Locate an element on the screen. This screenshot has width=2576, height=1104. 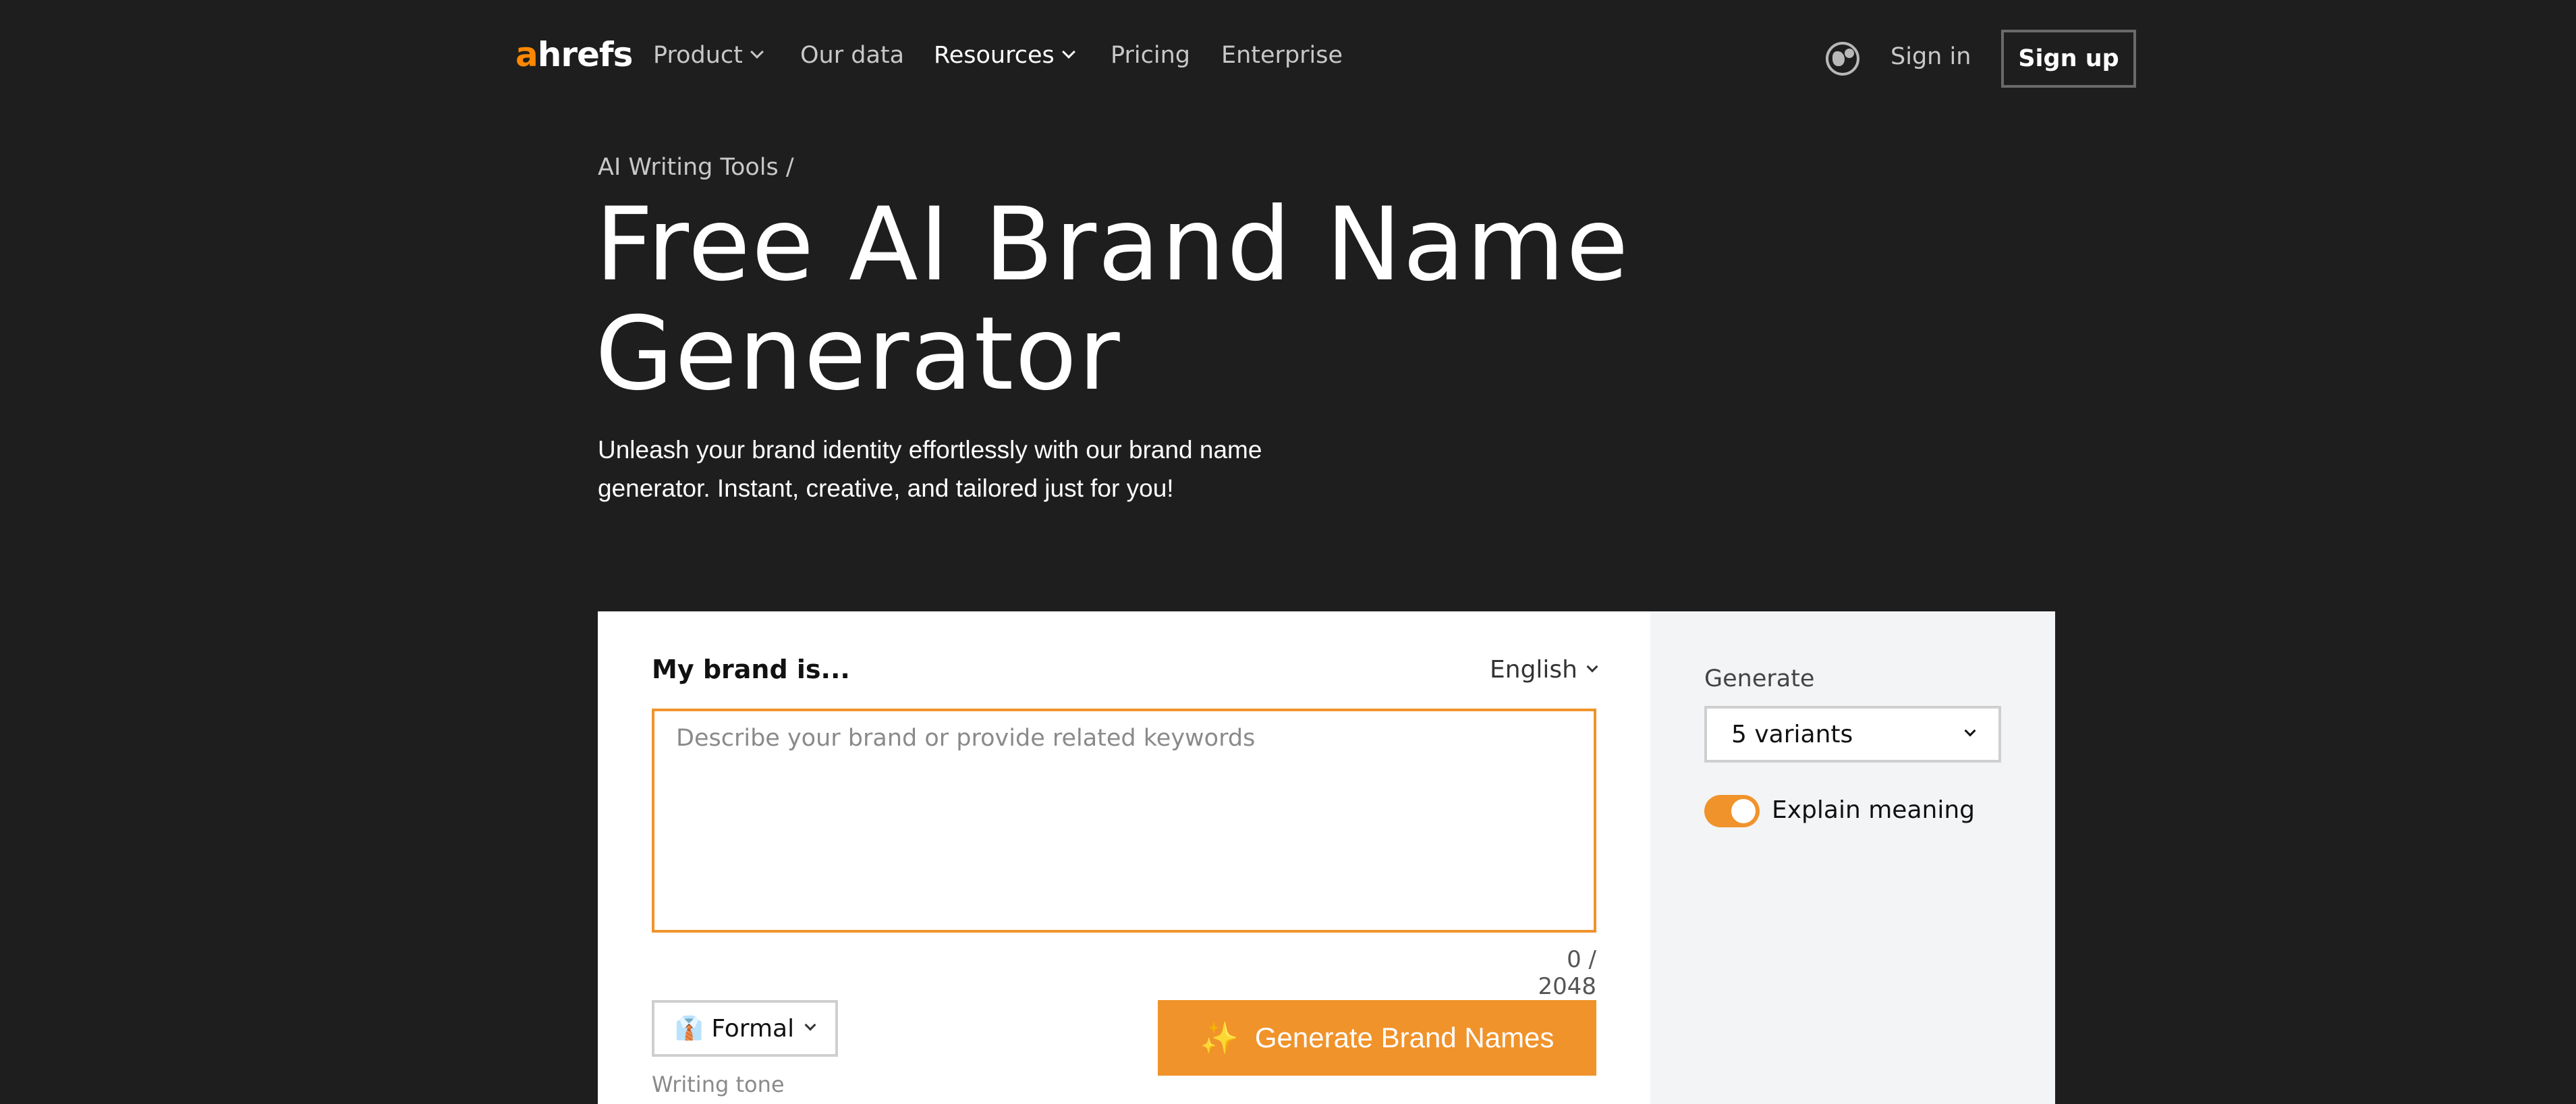
options-panel: Generate 5 variants Explain meaning is located at coordinates (1852, 857).